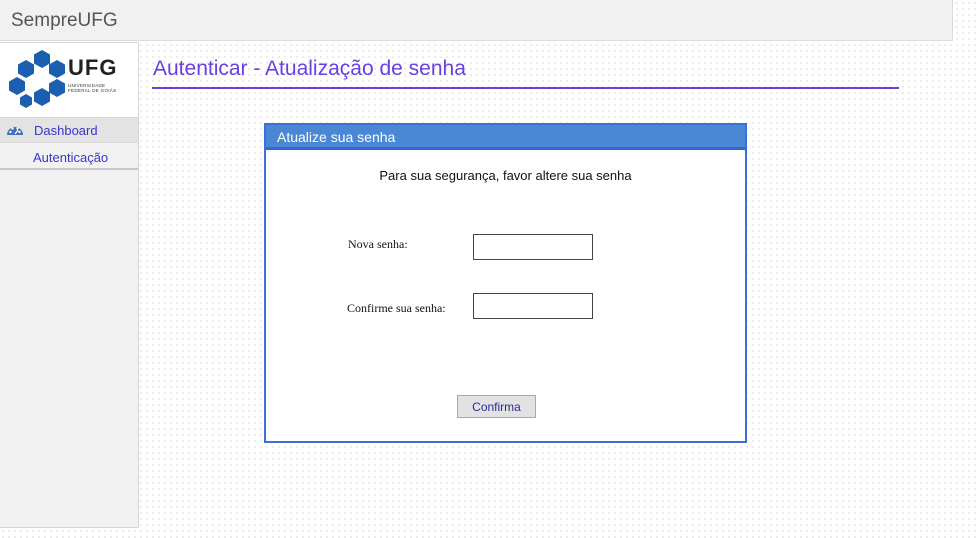 This screenshot has height=538, width=977. What do you see at coordinates (533, 247) in the screenshot?
I see `new-password-input` at bounding box center [533, 247].